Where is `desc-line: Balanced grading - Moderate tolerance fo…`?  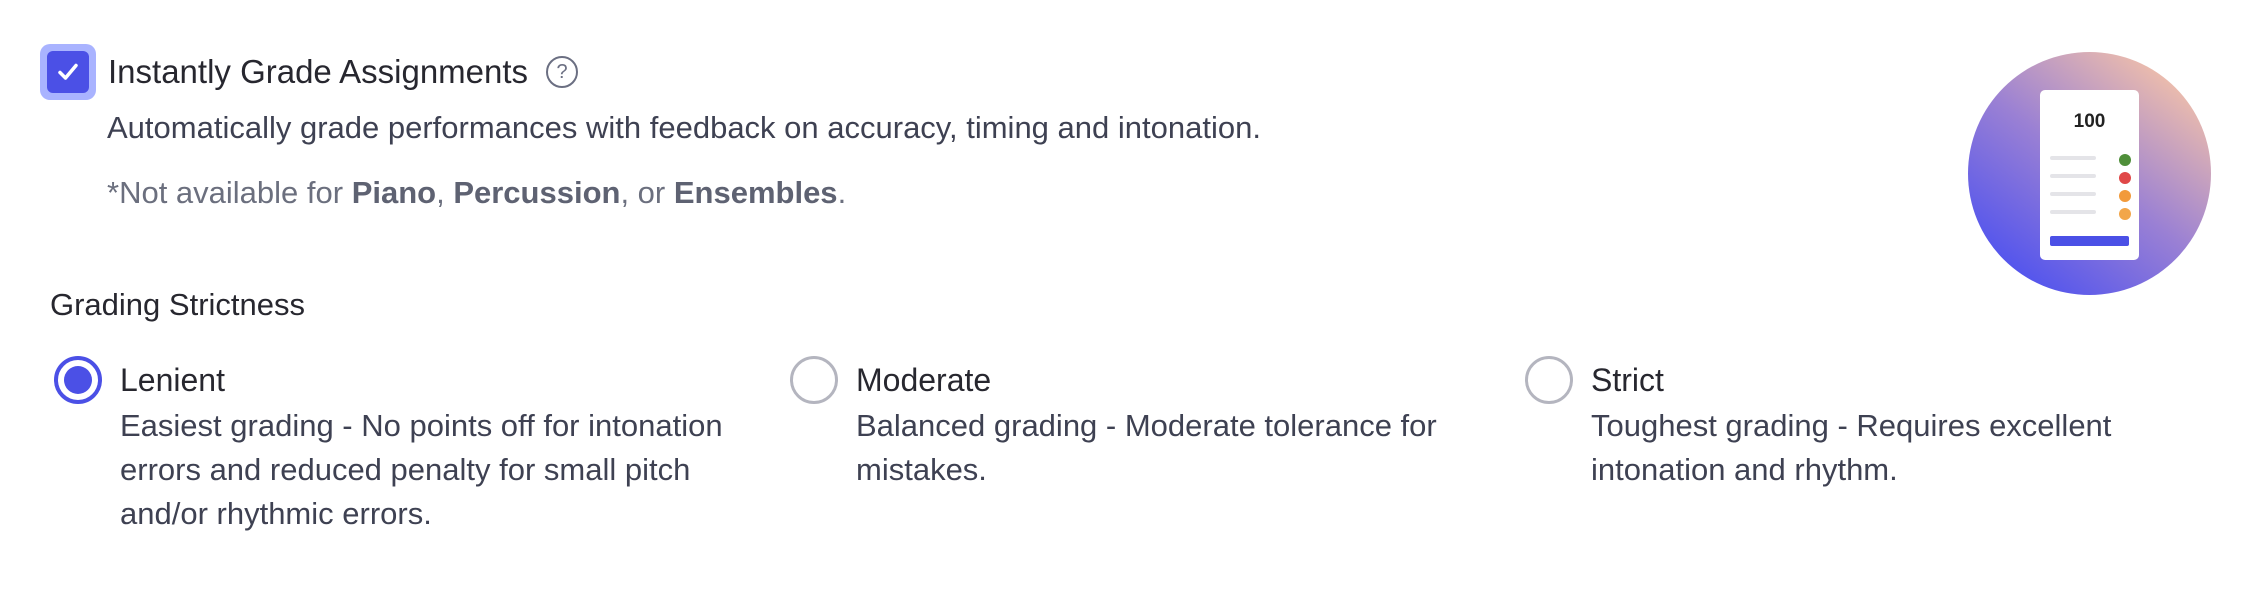 desc-line: Balanced grading - Moderate tolerance fo… is located at coordinates (1146, 425).